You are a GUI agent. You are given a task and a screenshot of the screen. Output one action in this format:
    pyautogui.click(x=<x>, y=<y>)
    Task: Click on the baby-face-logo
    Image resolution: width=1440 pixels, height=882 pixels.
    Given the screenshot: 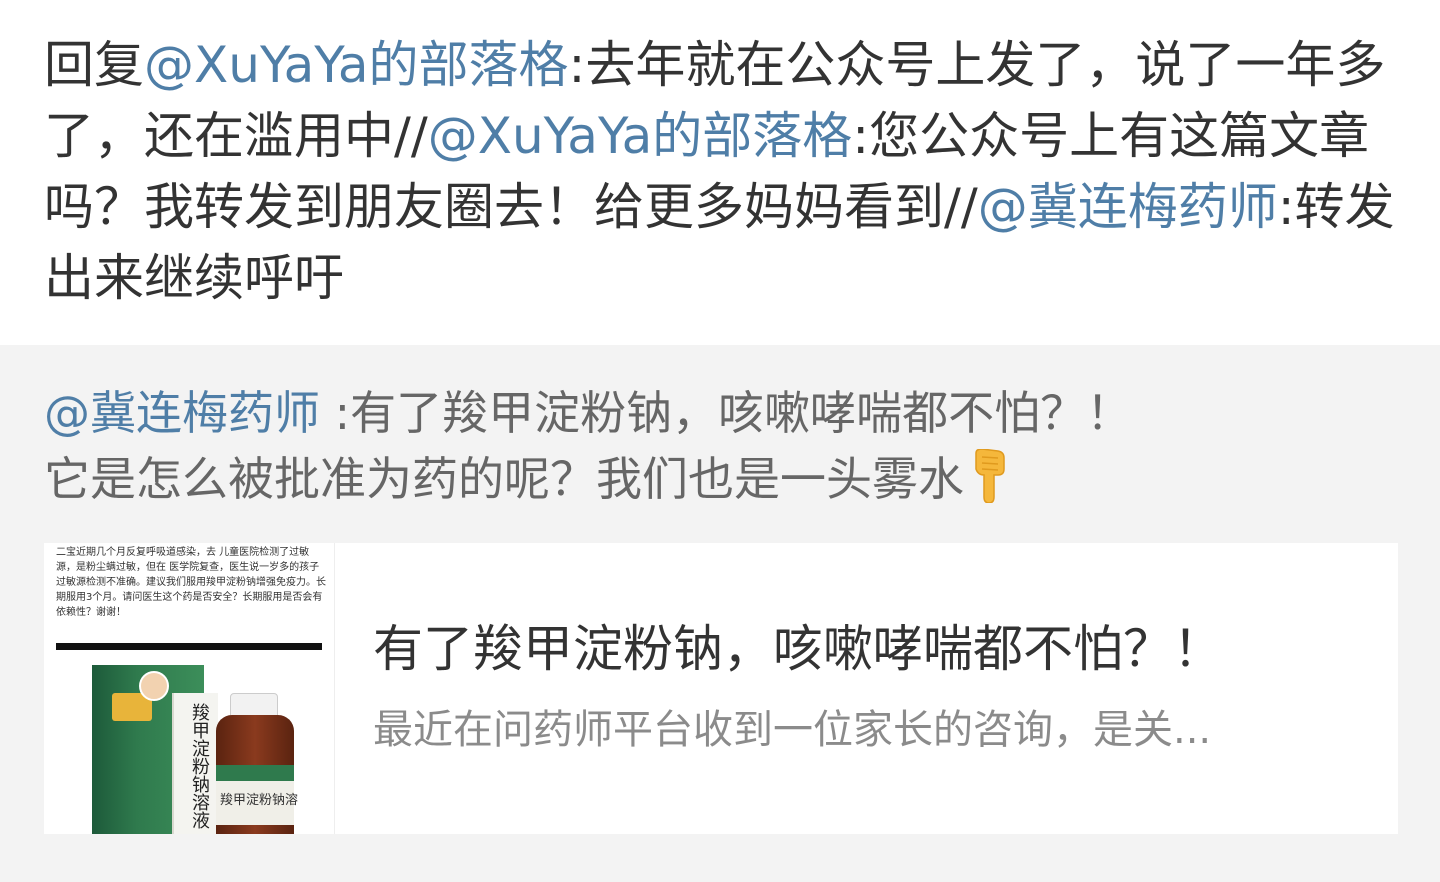 What is the action you would take?
    pyautogui.click(x=154, y=686)
    